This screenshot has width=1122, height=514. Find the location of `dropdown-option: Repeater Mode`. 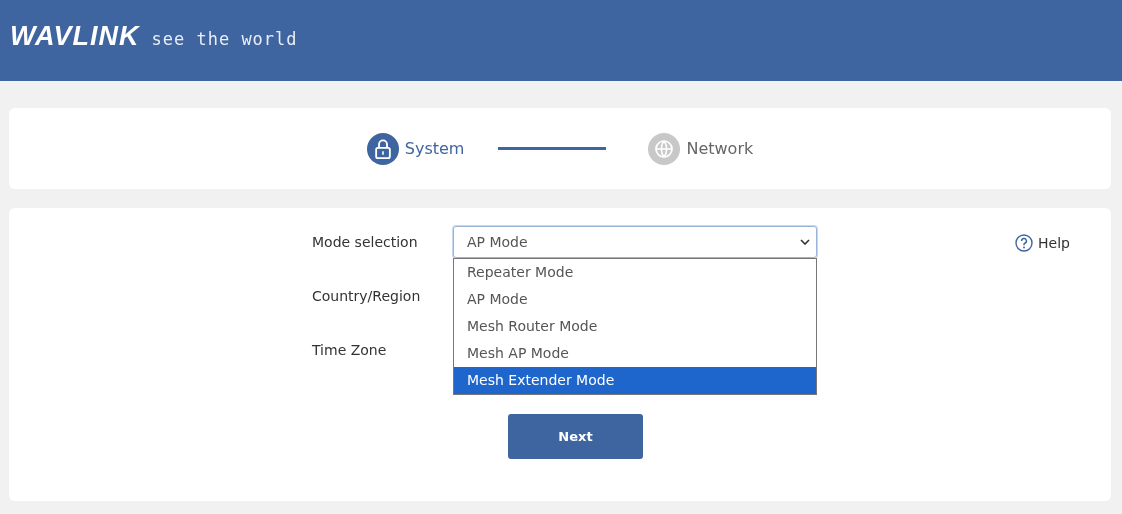

dropdown-option: Repeater Mode is located at coordinates (635, 272).